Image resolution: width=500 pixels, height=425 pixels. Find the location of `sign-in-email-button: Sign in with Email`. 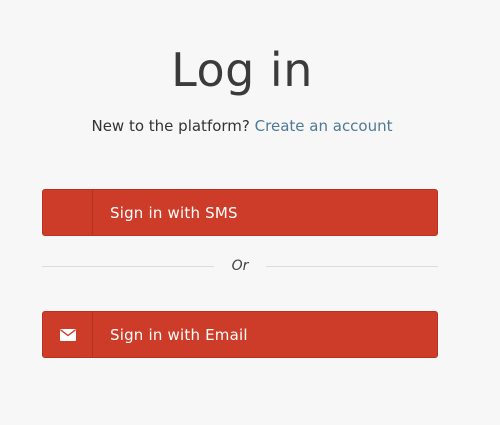

sign-in-email-button: Sign in with Email is located at coordinates (240, 334).